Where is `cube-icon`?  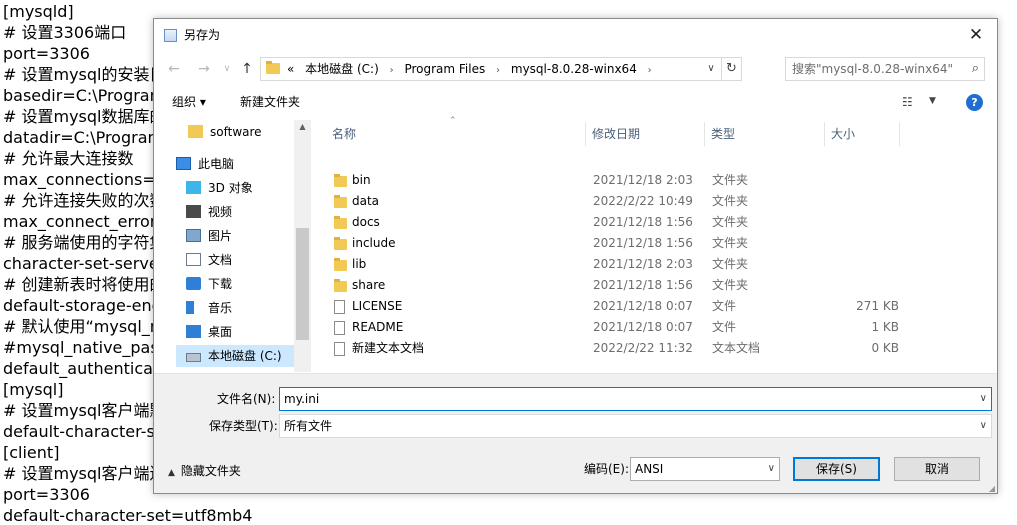 cube-icon is located at coordinates (193, 187).